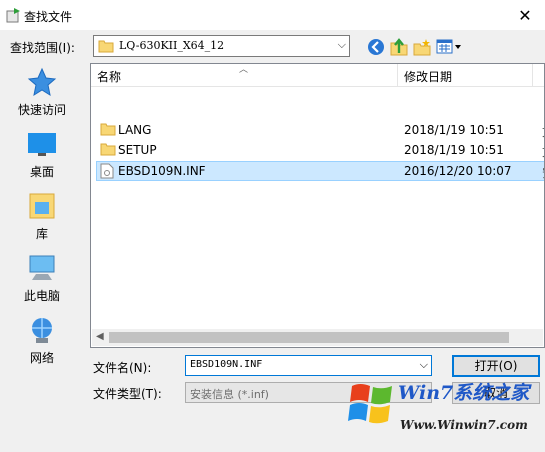 This screenshot has height=452, width=545. What do you see at coordinates (100, 336) in the screenshot?
I see `scroll-left-icon: ◀` at bounding box center [100, 336].